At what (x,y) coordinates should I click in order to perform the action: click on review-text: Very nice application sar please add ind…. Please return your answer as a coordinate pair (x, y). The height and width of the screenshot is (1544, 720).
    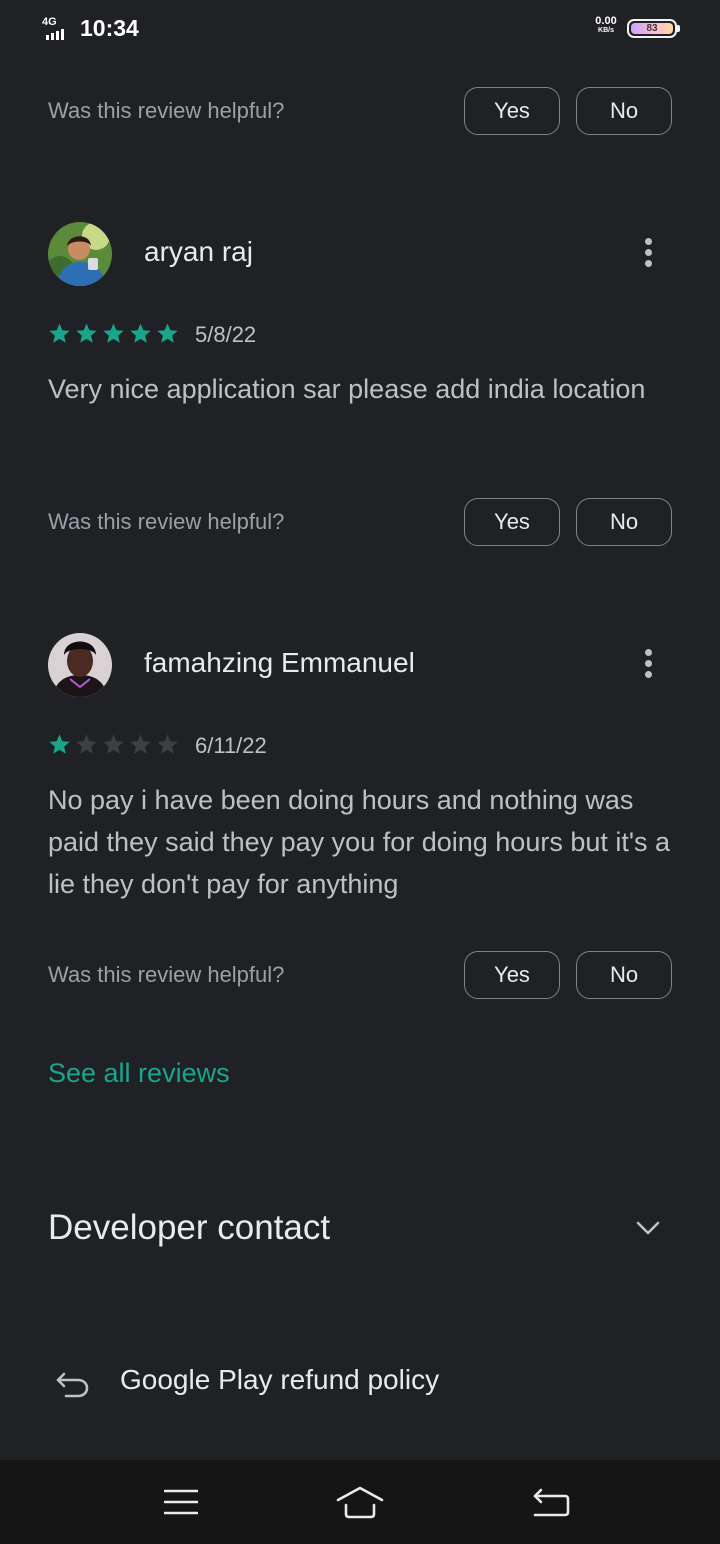
    Looking at the image, I should click on (347, 389).